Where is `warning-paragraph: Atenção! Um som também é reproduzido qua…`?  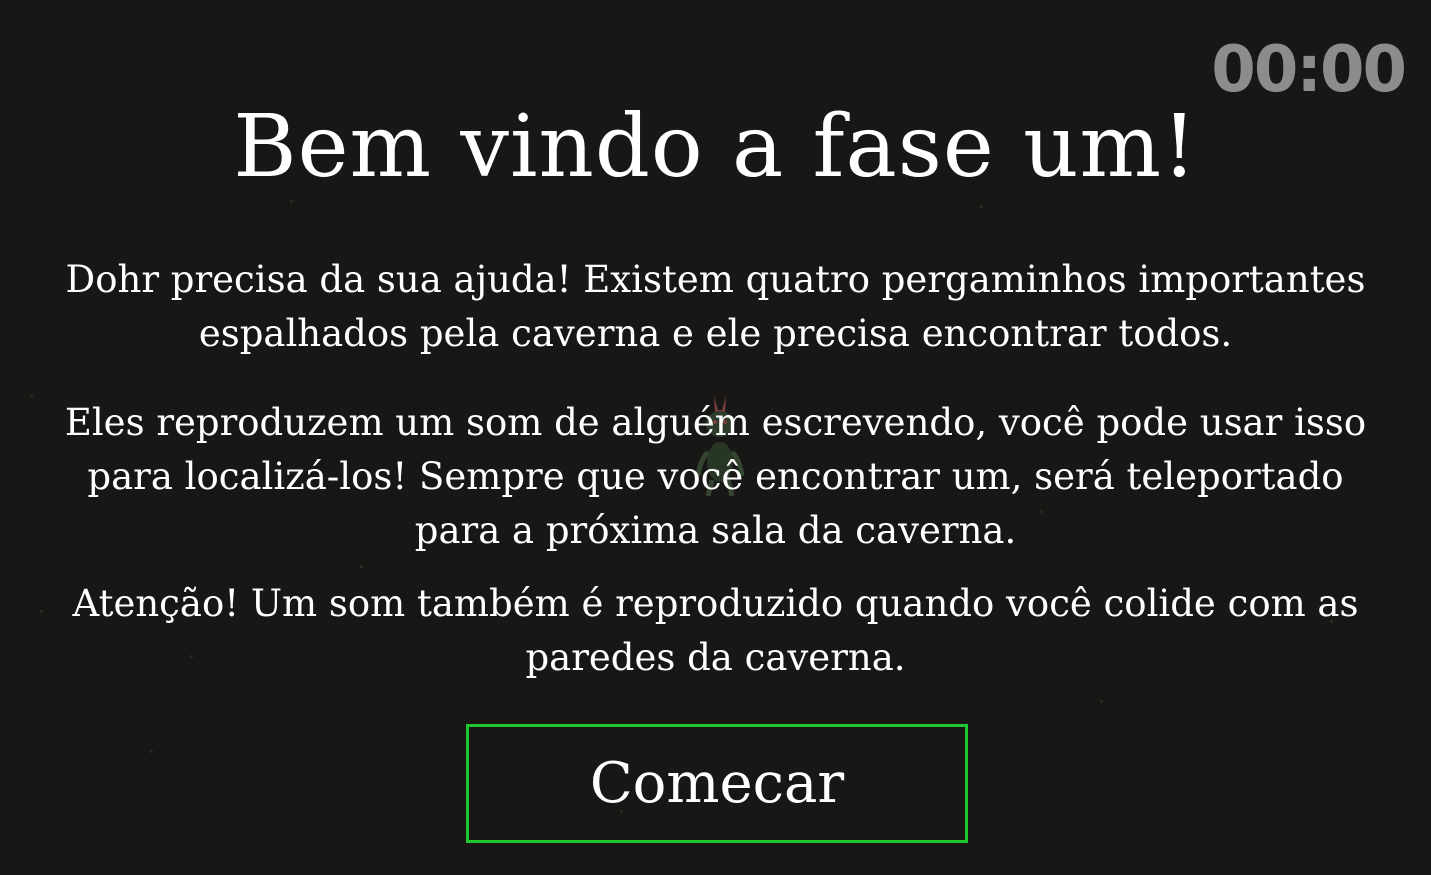 warning-paragraph: Atenção! Um som também é reproduzido qua… is located at coordinates (715, 630).